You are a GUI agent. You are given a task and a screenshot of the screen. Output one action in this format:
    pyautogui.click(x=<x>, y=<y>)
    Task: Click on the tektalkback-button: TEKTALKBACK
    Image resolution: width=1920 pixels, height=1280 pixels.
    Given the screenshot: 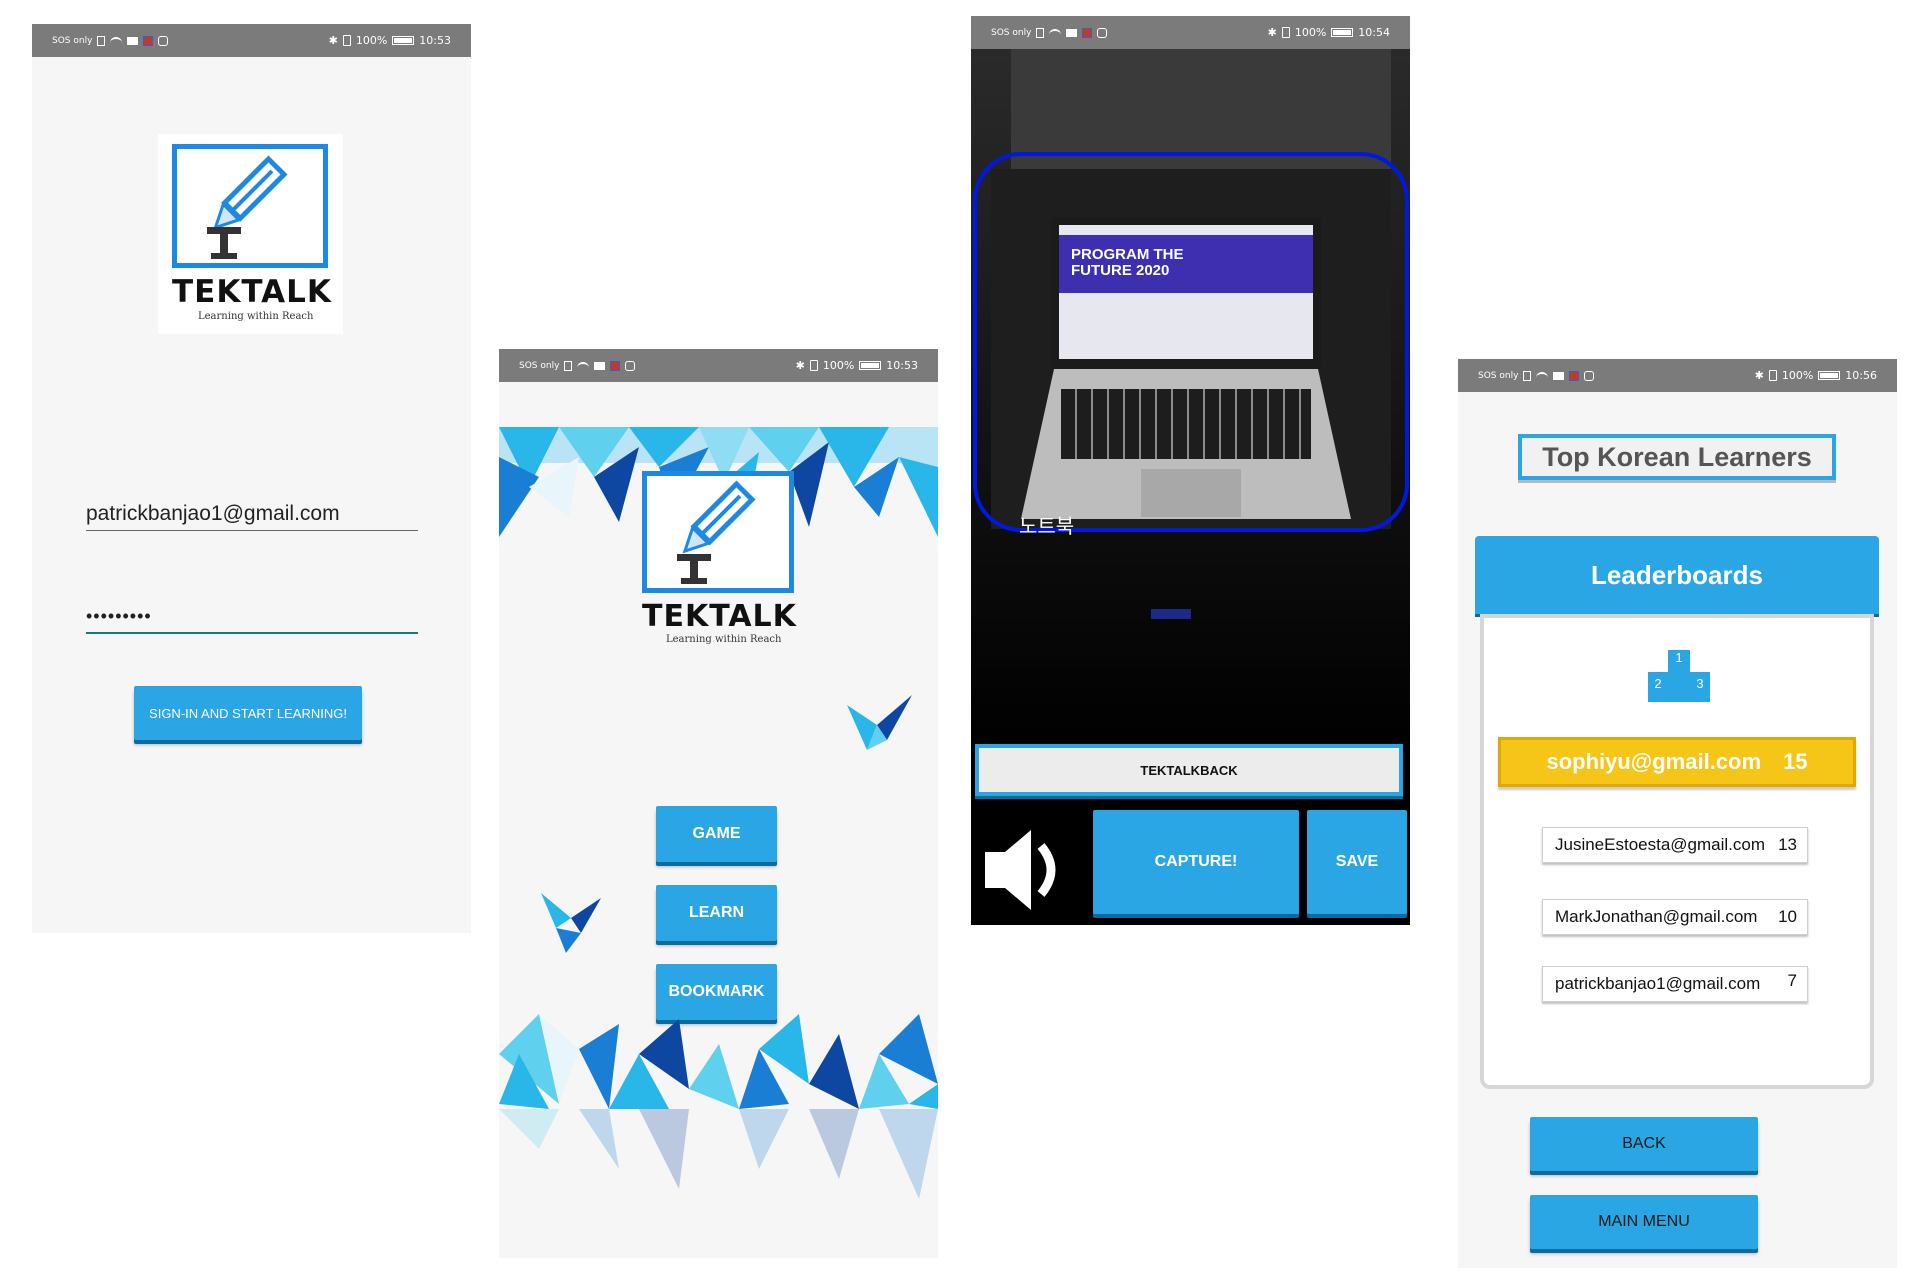 What is the action you would take?
    pyautogui.click(x=1189, y=770)
    